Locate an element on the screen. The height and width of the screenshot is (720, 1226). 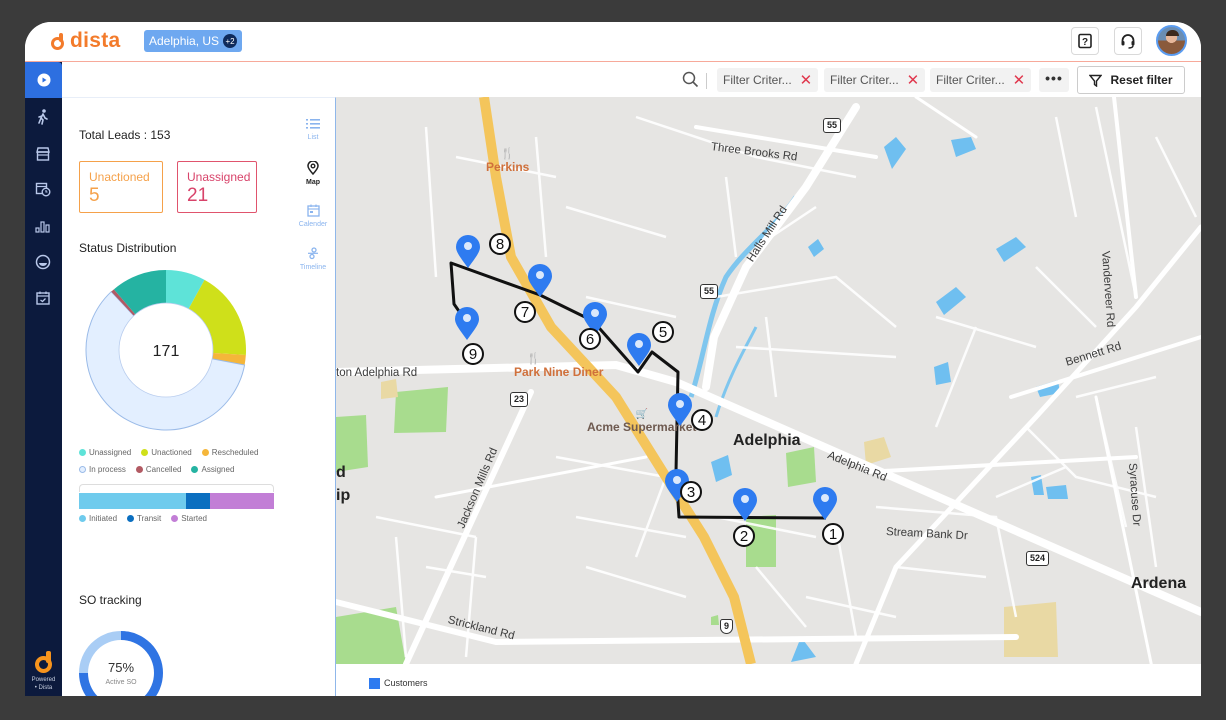
dista-logo-icon is located at coordinates (58, 41).